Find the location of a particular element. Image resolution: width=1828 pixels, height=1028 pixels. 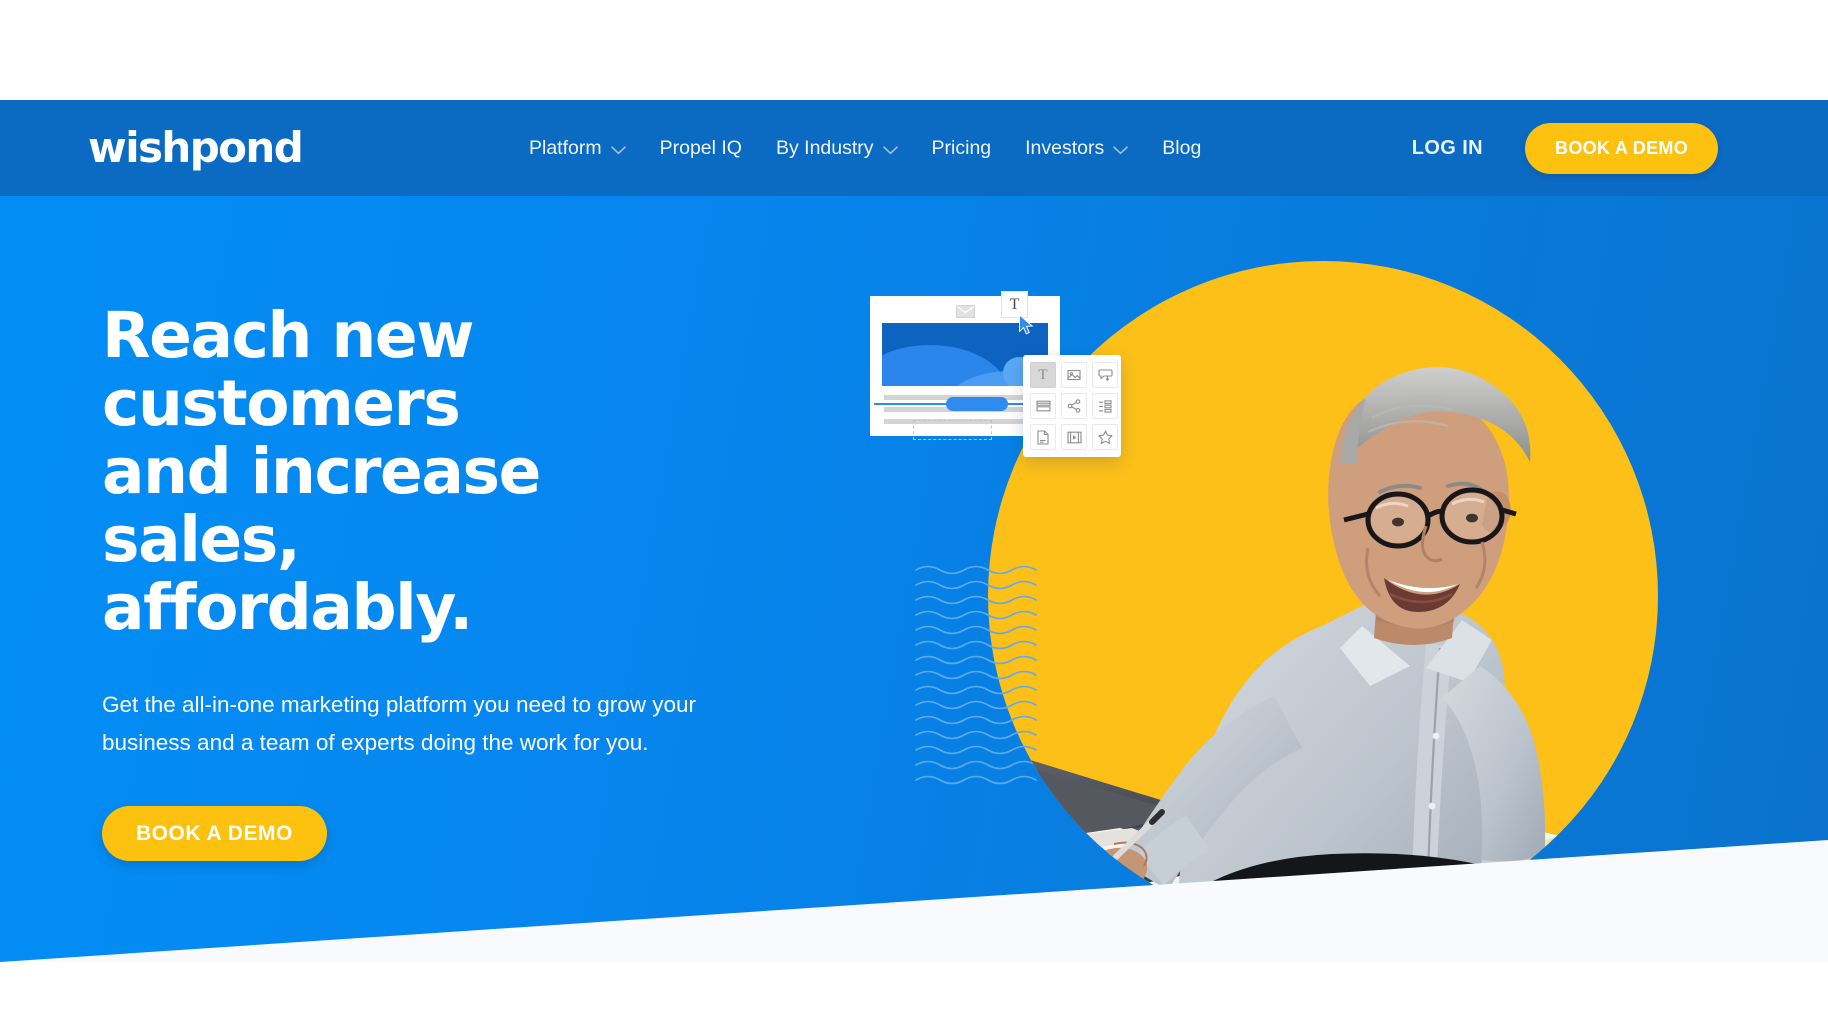

text-t-icon: T is located at coordinates (1043, 374).